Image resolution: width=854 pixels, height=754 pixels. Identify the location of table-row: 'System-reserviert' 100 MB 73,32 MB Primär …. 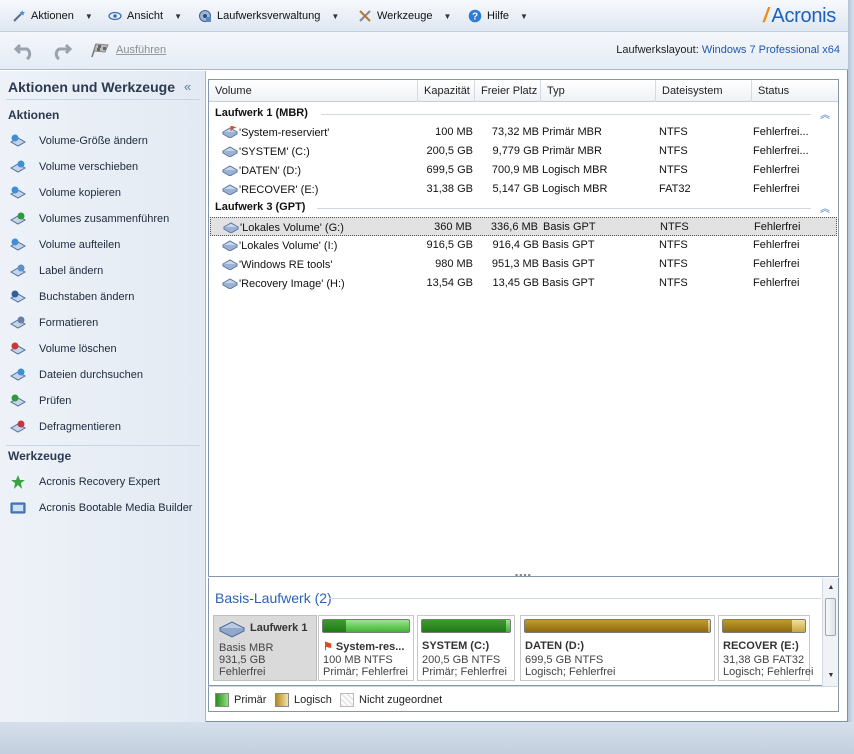
(523, 132).